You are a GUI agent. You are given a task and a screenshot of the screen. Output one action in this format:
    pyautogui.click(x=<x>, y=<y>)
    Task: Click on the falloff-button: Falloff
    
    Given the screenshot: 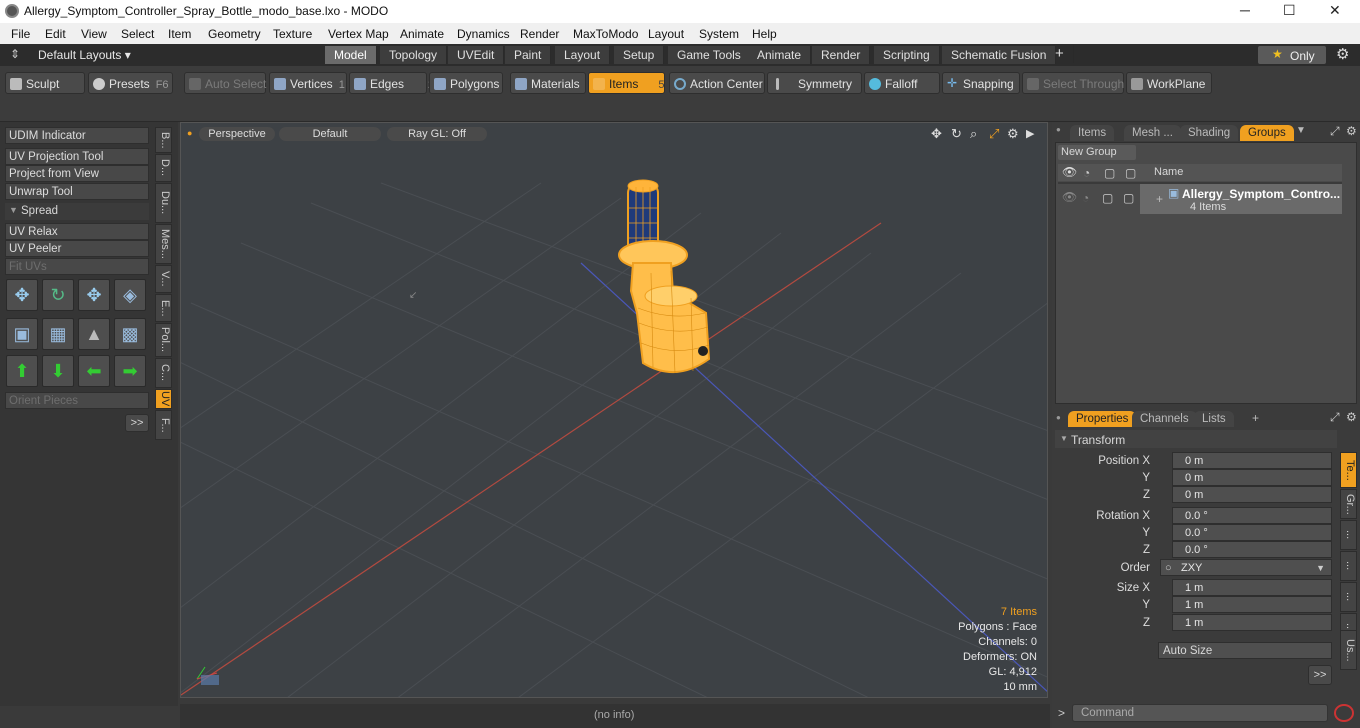 What is the action you would take?
    pyautogui.click(x=902, y=83)
    